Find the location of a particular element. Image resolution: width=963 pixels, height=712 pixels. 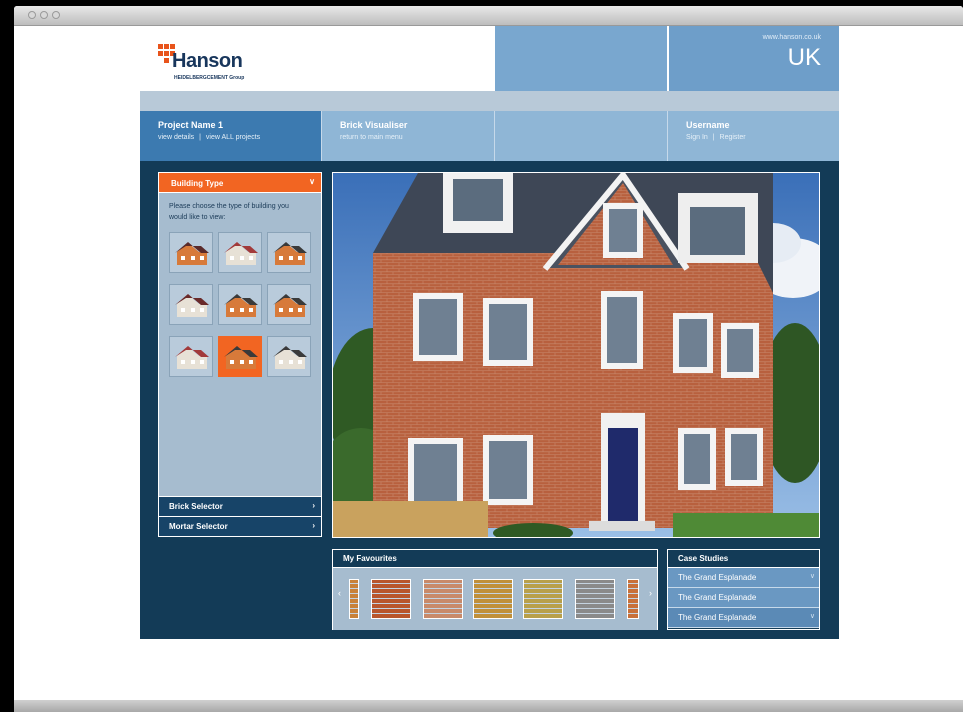

close-window-icon is located at coordinates (32, 15).